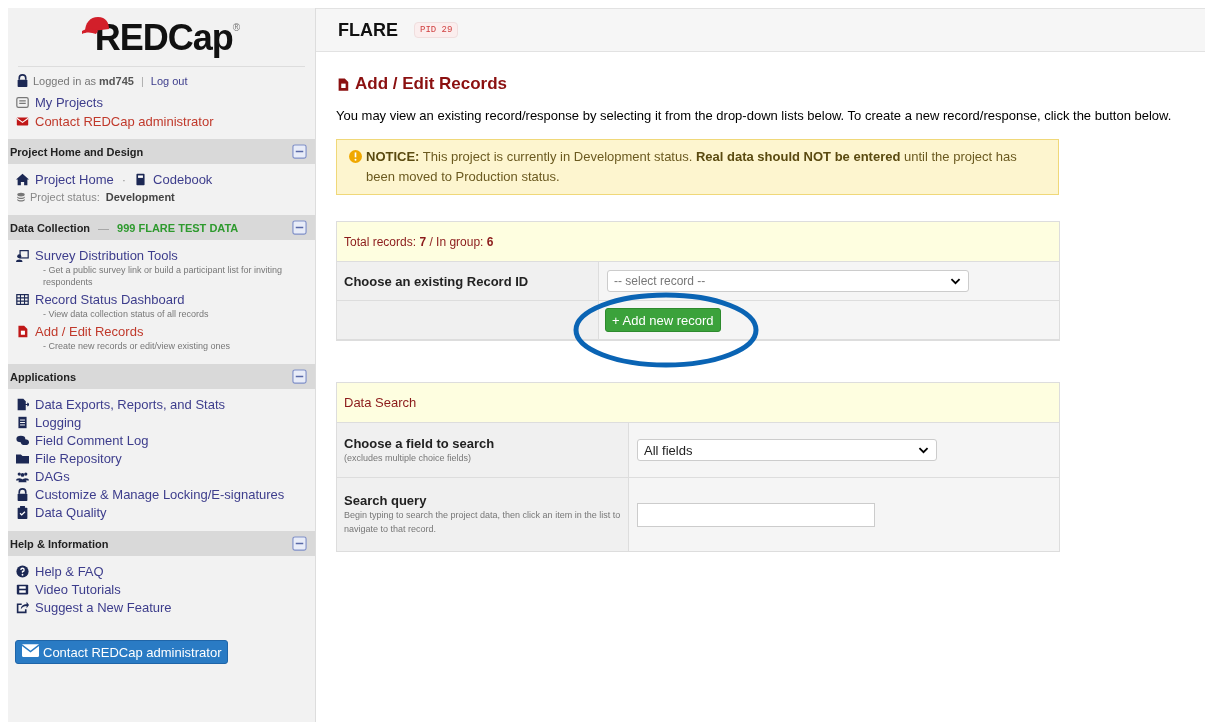 Image resolution: width=1205 pixels, height=722 pixels. Describe the element at coordinates (106, 255) in the screenshot. I see `sidebar-link: Survey Distribution Tools` at that location.